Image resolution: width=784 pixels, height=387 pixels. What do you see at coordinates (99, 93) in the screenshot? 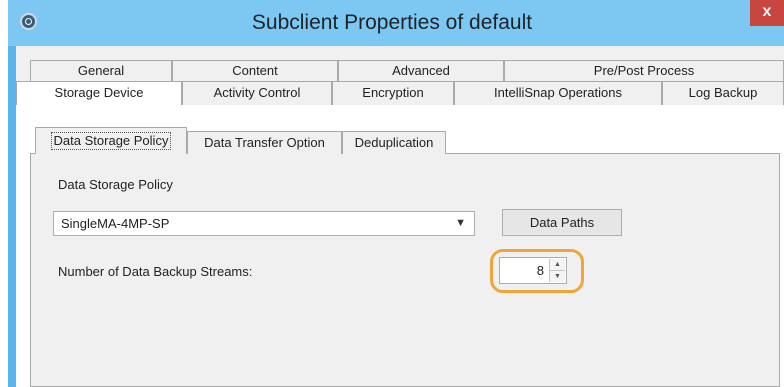
I see `tab-storage-device: Storage Device` at bounding box center [99, 93].